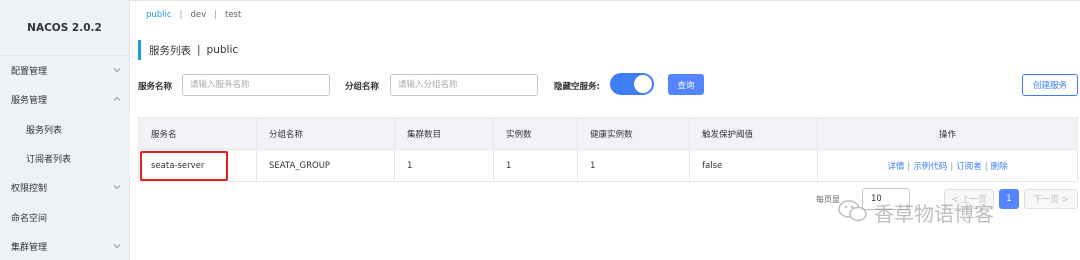  What do you see at coordinates (198, 15) in the screenshot?
I see `tab-dev: dev` at bounding box center [198, 15].